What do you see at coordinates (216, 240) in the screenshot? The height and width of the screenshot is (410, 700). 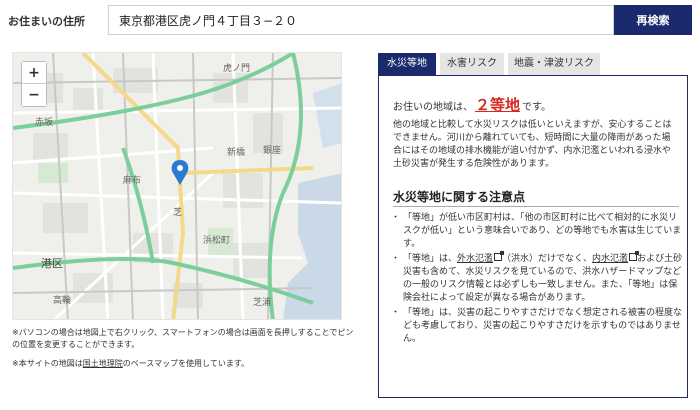 I see `map-label-hamamatsucho: 浜松町` at bounding box center [216, 240].